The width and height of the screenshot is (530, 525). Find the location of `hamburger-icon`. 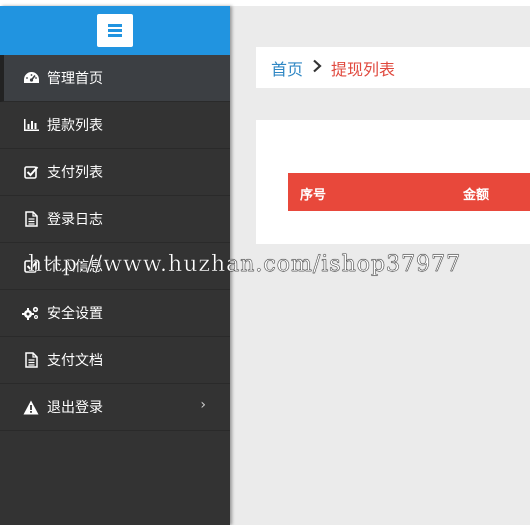

hamburger-icon is located at coordinates (115, 25).